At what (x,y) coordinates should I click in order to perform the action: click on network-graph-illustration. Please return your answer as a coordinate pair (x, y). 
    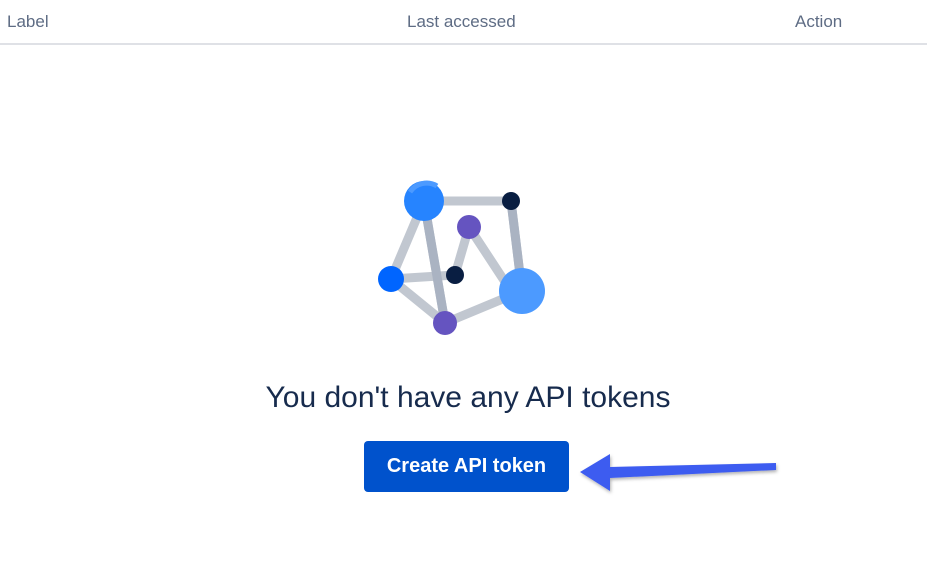
    Looking at the image, I should click on (465, 260).